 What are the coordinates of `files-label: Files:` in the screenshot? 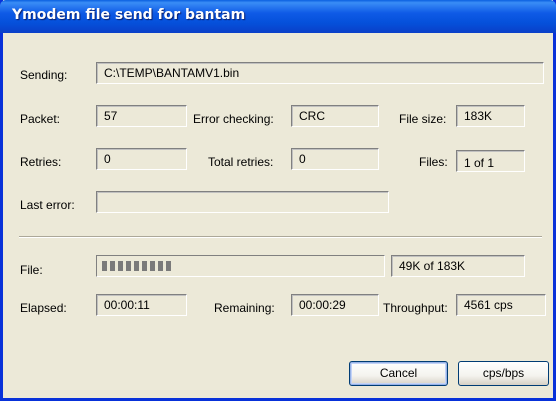 It's located at (433, 162).